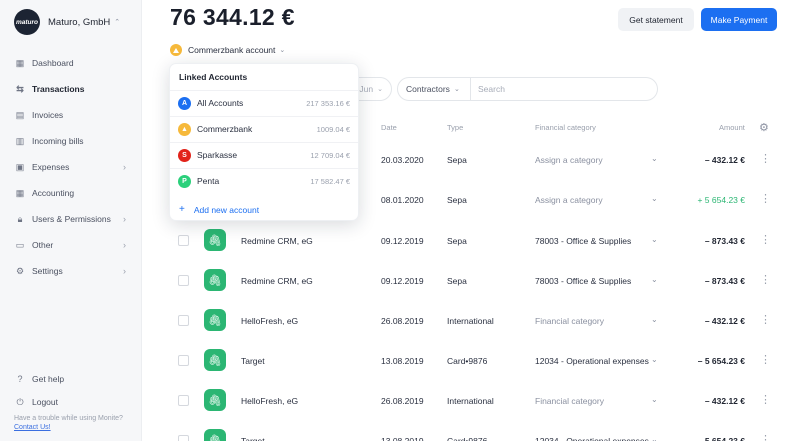 The width and height of the screenshot is (806, 441). I want to click on logout-label: Logout, so click(45, 402).